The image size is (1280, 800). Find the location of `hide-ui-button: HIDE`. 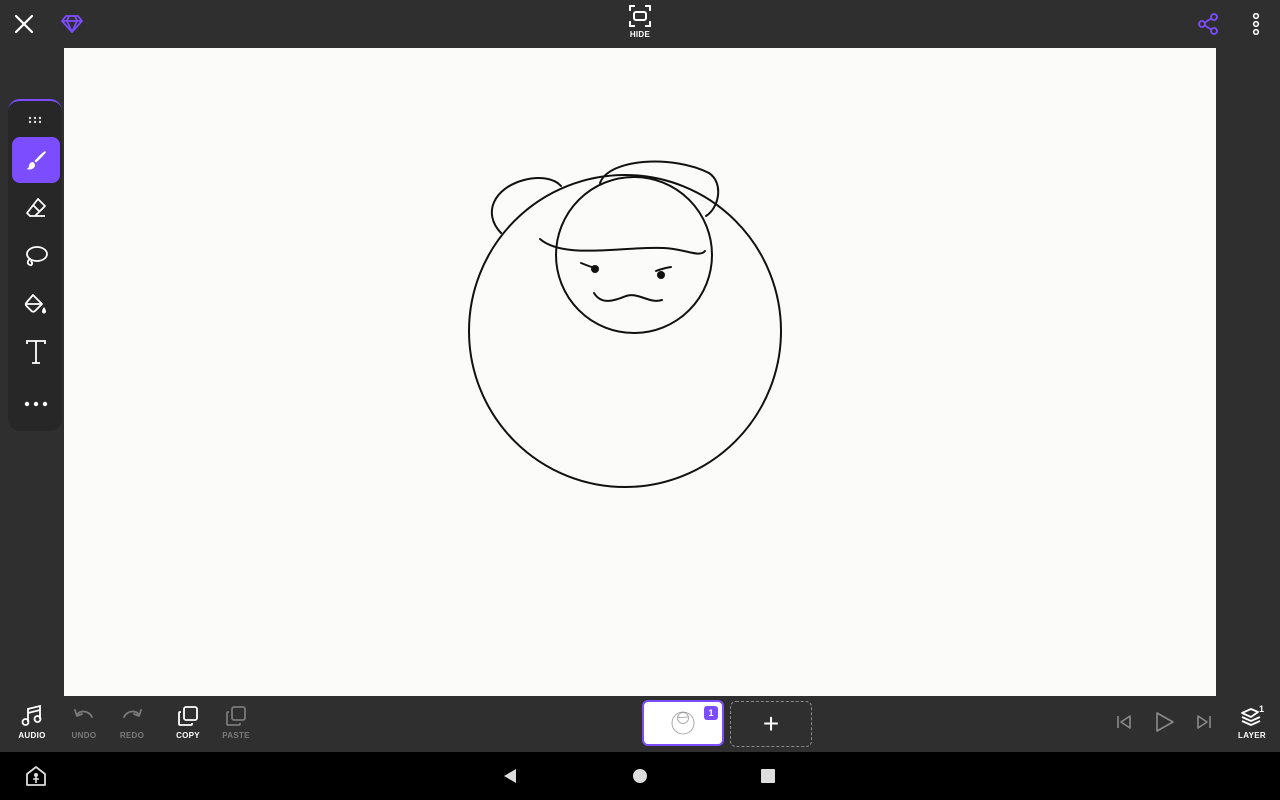

hide-ui-button: HIDE is located at coordinates (640, 24).